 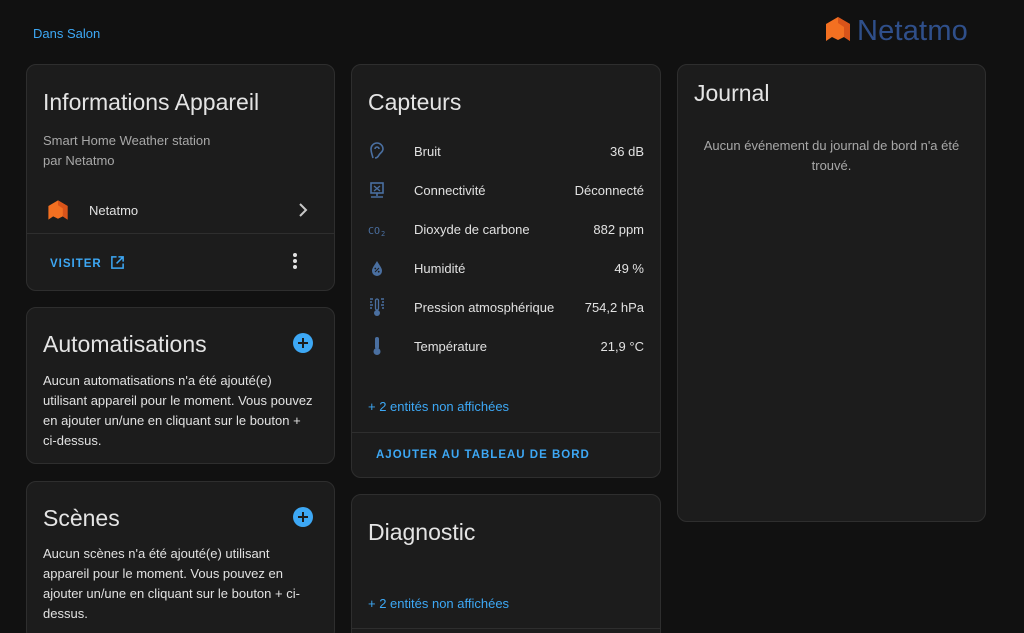 I want to click on netatmo-logo-icon, so click(x=838, y=31).